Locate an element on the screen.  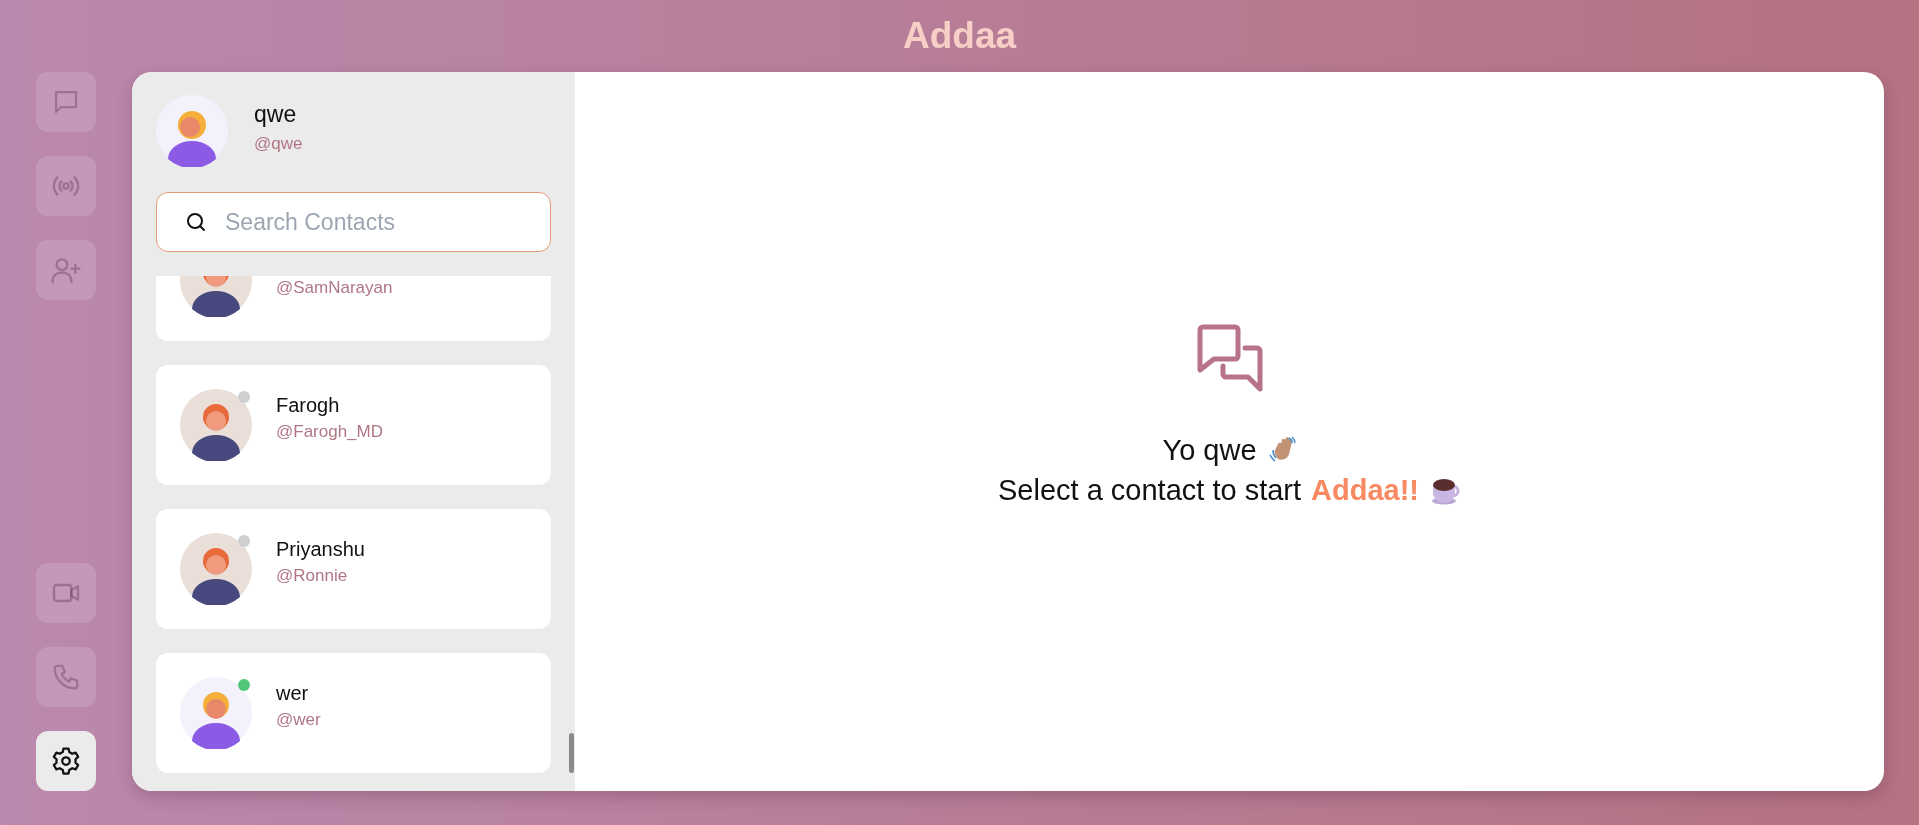
scrollbar-thumb is located at coordinates (571, 753).